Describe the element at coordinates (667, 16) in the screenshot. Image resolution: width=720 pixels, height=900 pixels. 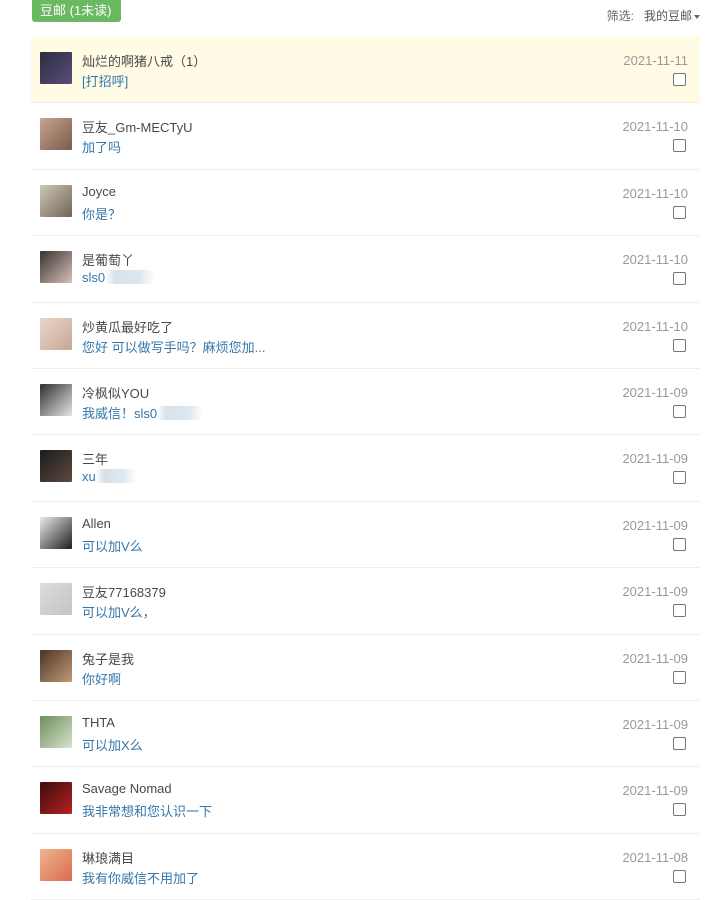
I see `filter-value: 我的豆邮` at that location.